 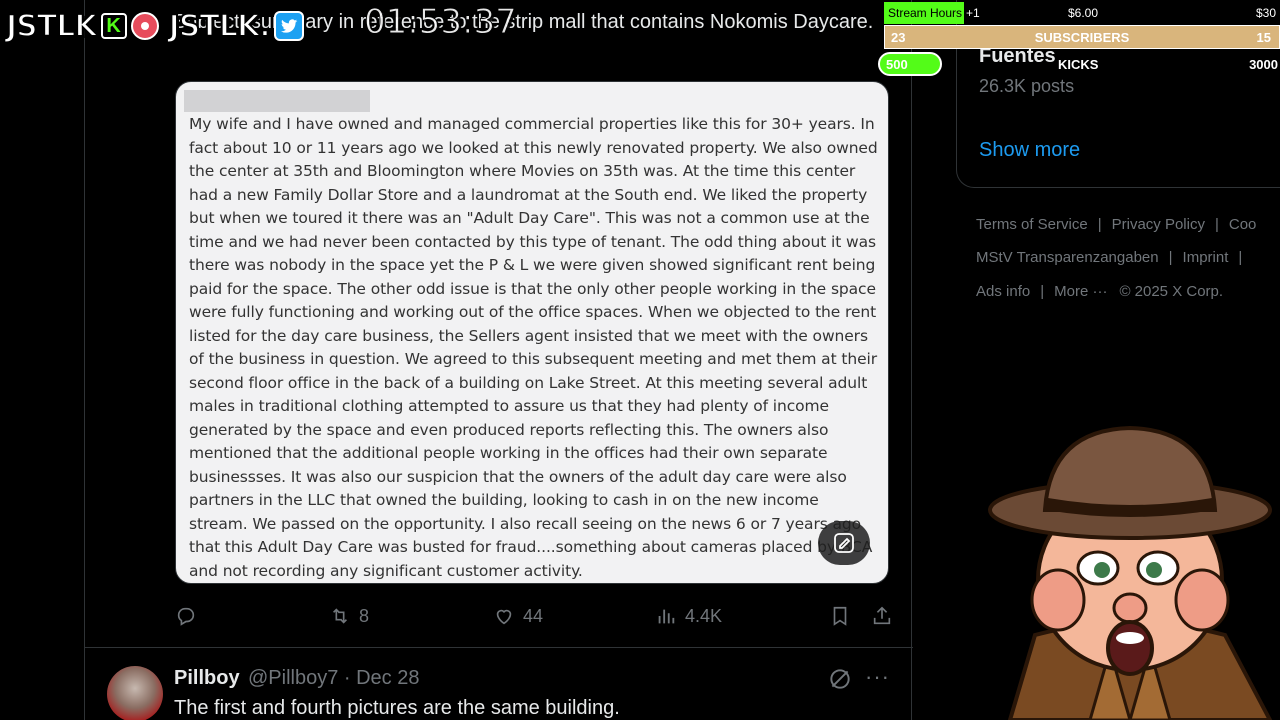 What do you see at coordinates (1067, 257) in the screenshot?
I see `mstv-link: MStV Transparenzangaben` at bounding box center [1067, 257].